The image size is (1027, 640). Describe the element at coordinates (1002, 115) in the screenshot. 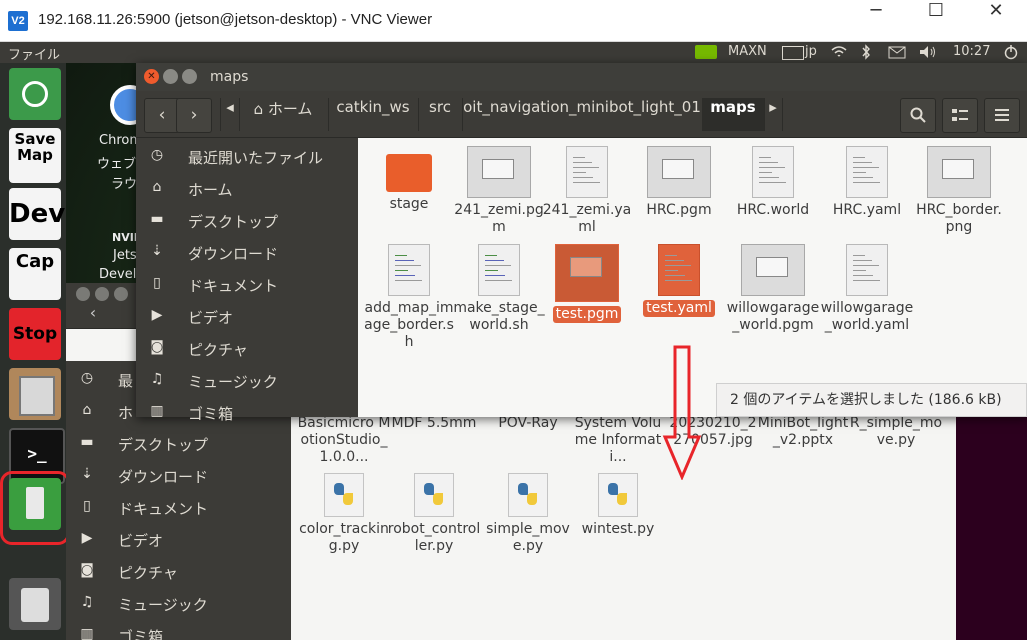

I see `menu-button` at that location.